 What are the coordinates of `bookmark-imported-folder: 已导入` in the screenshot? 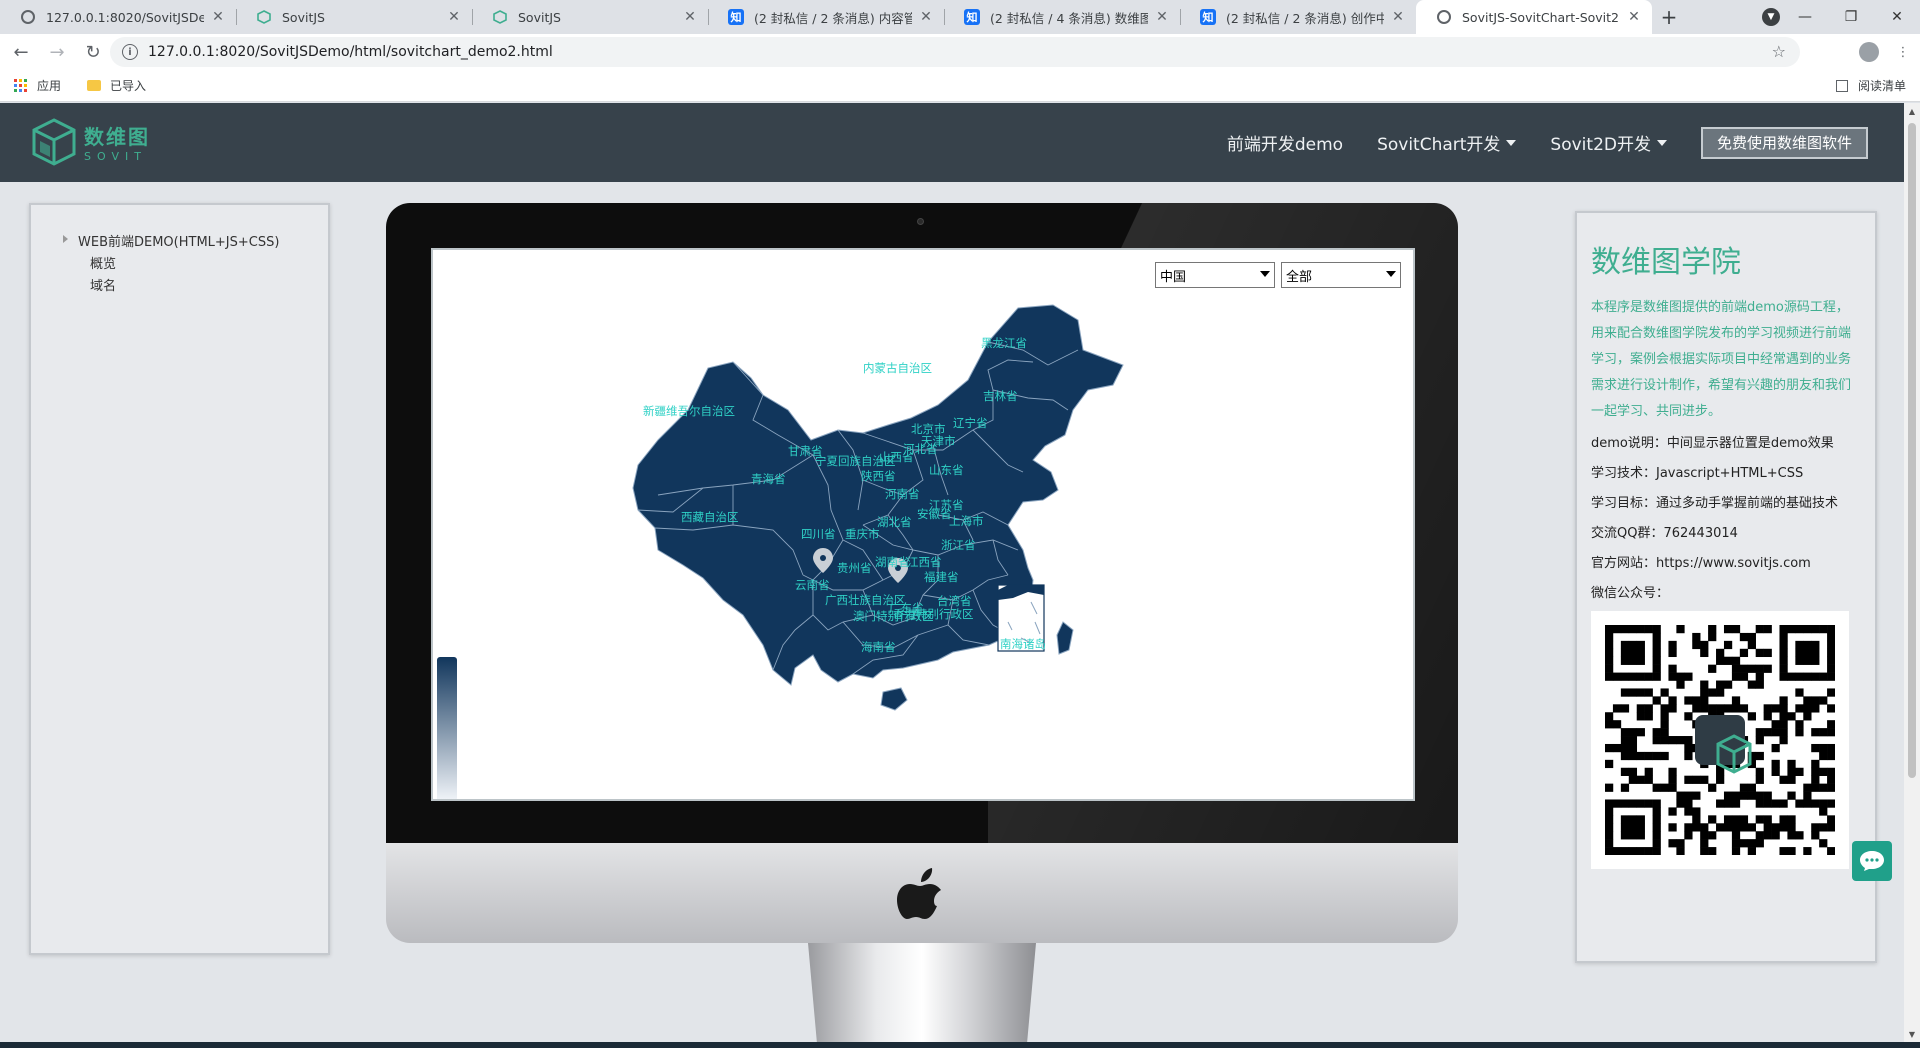 It's located at (116, 85).